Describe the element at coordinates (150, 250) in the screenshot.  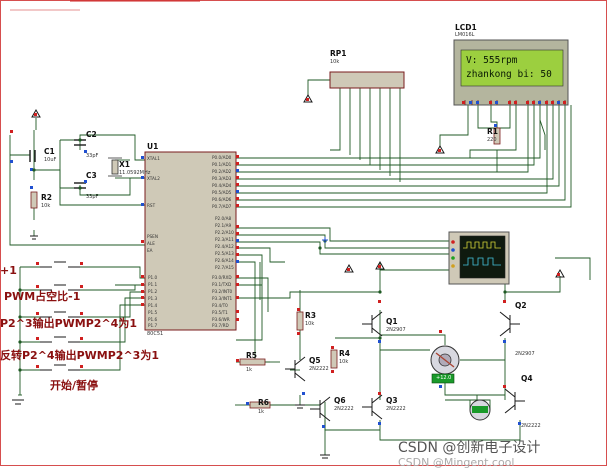
I see `mcu-pin-ea: EA` at that location.